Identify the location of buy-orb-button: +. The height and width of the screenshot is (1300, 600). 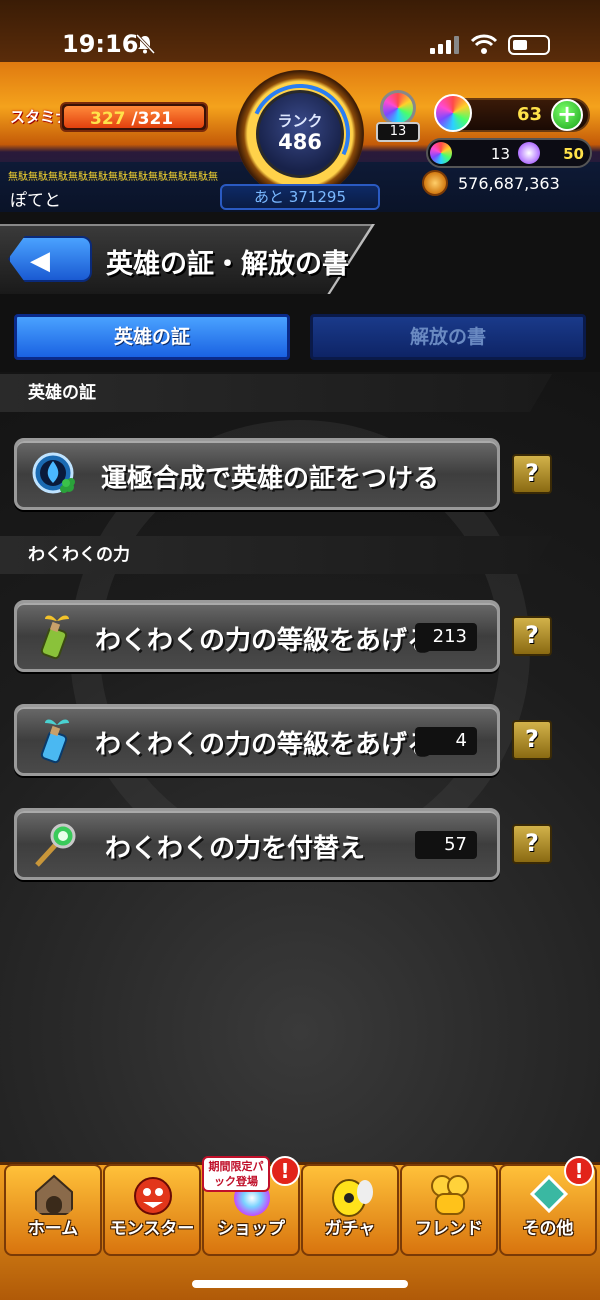
(567, 115).